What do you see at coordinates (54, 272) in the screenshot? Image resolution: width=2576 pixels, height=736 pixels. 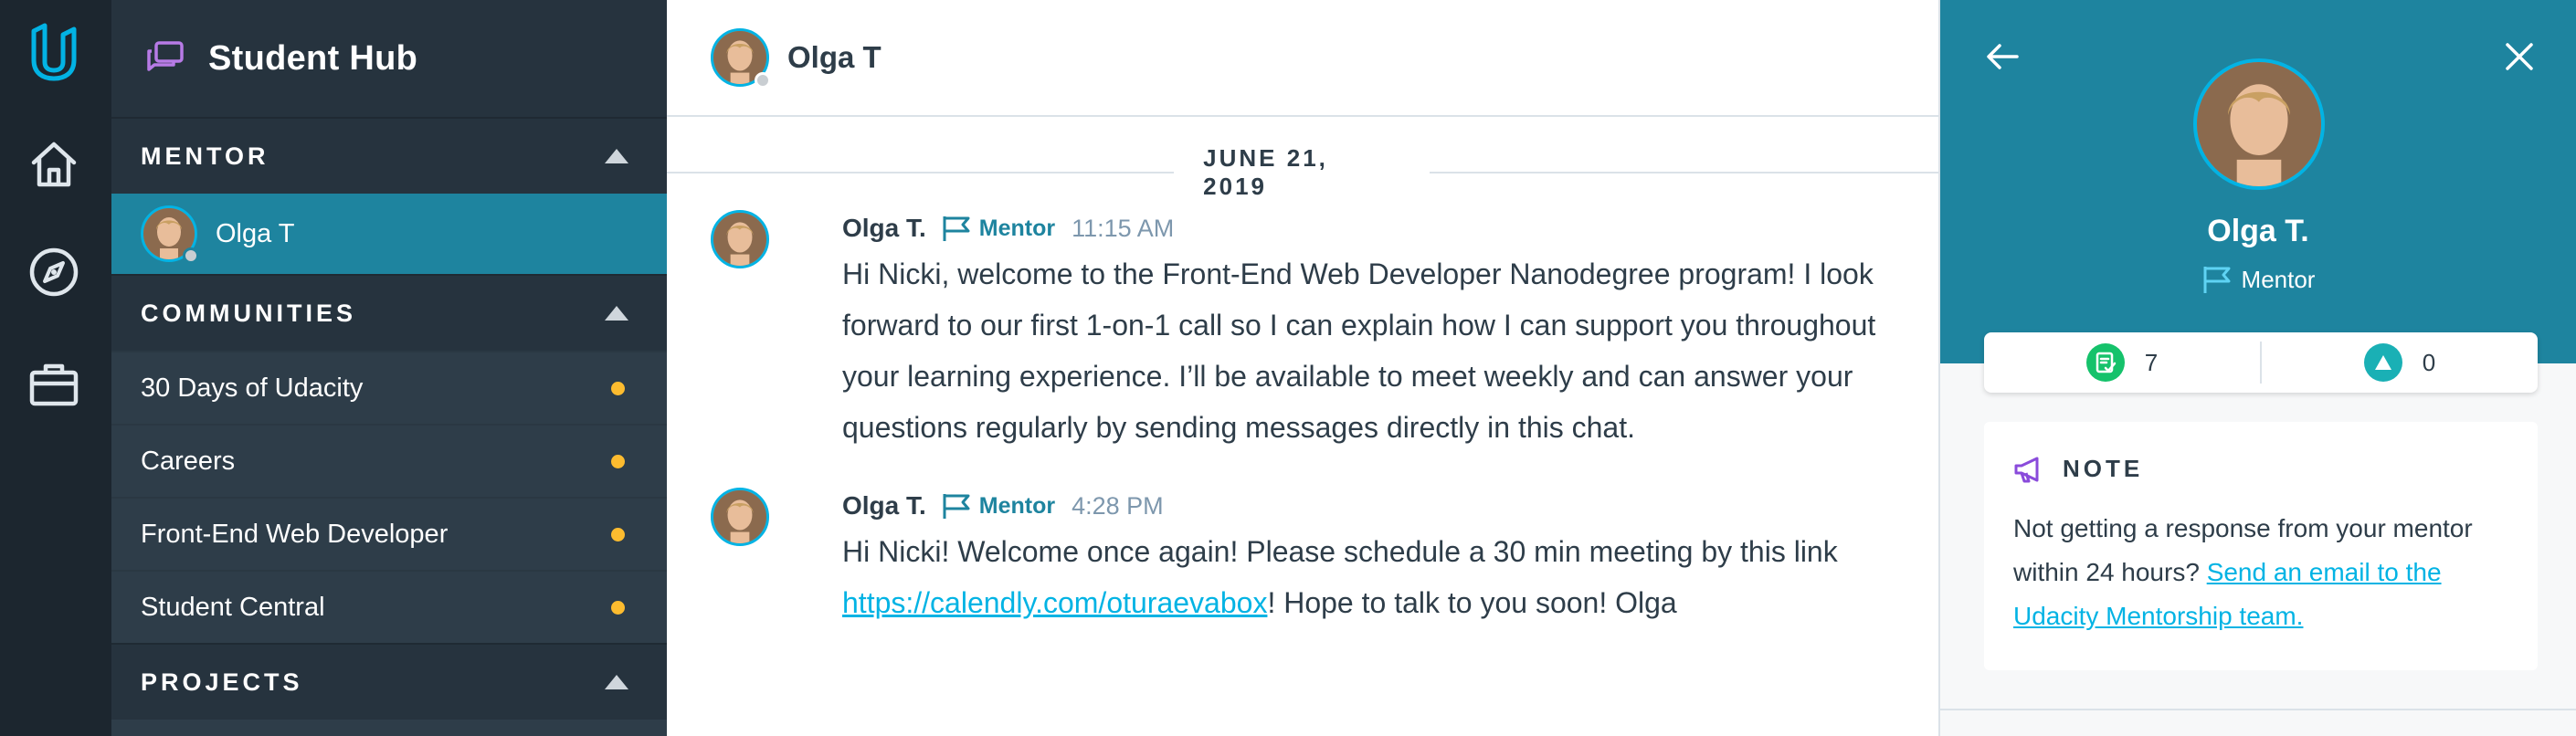 I see `compass-icon` at bounding box center [54, 272].